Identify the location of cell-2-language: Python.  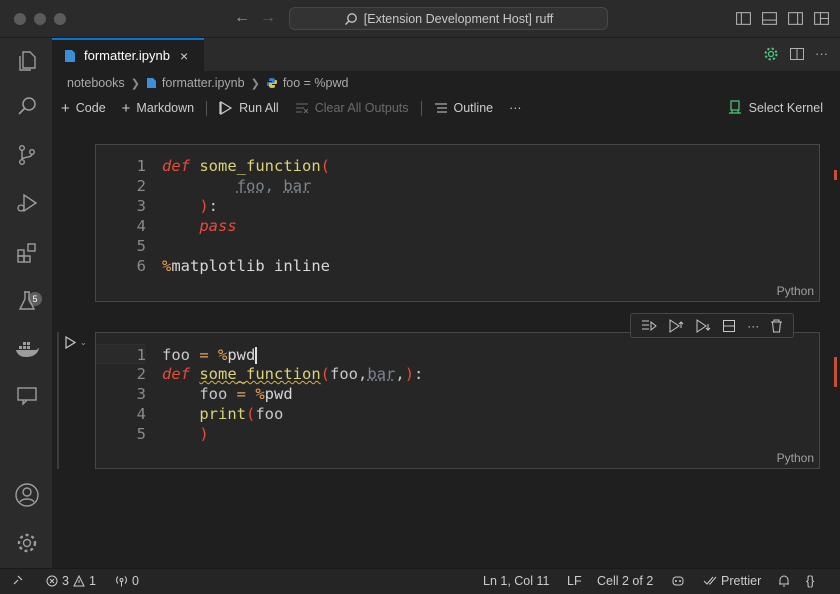
(795, 458).